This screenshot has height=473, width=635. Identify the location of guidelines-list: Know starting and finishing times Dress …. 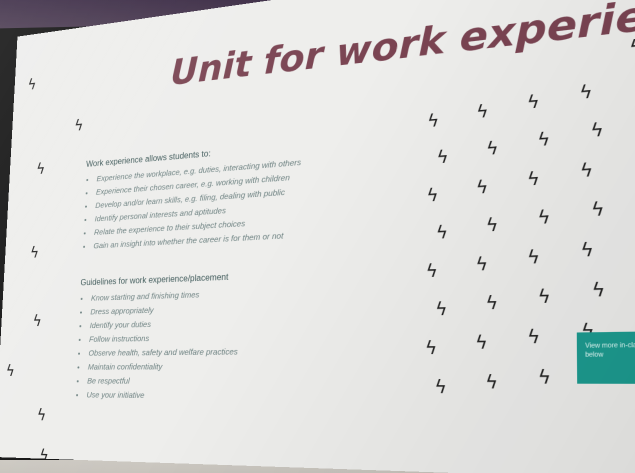
(236, 343).